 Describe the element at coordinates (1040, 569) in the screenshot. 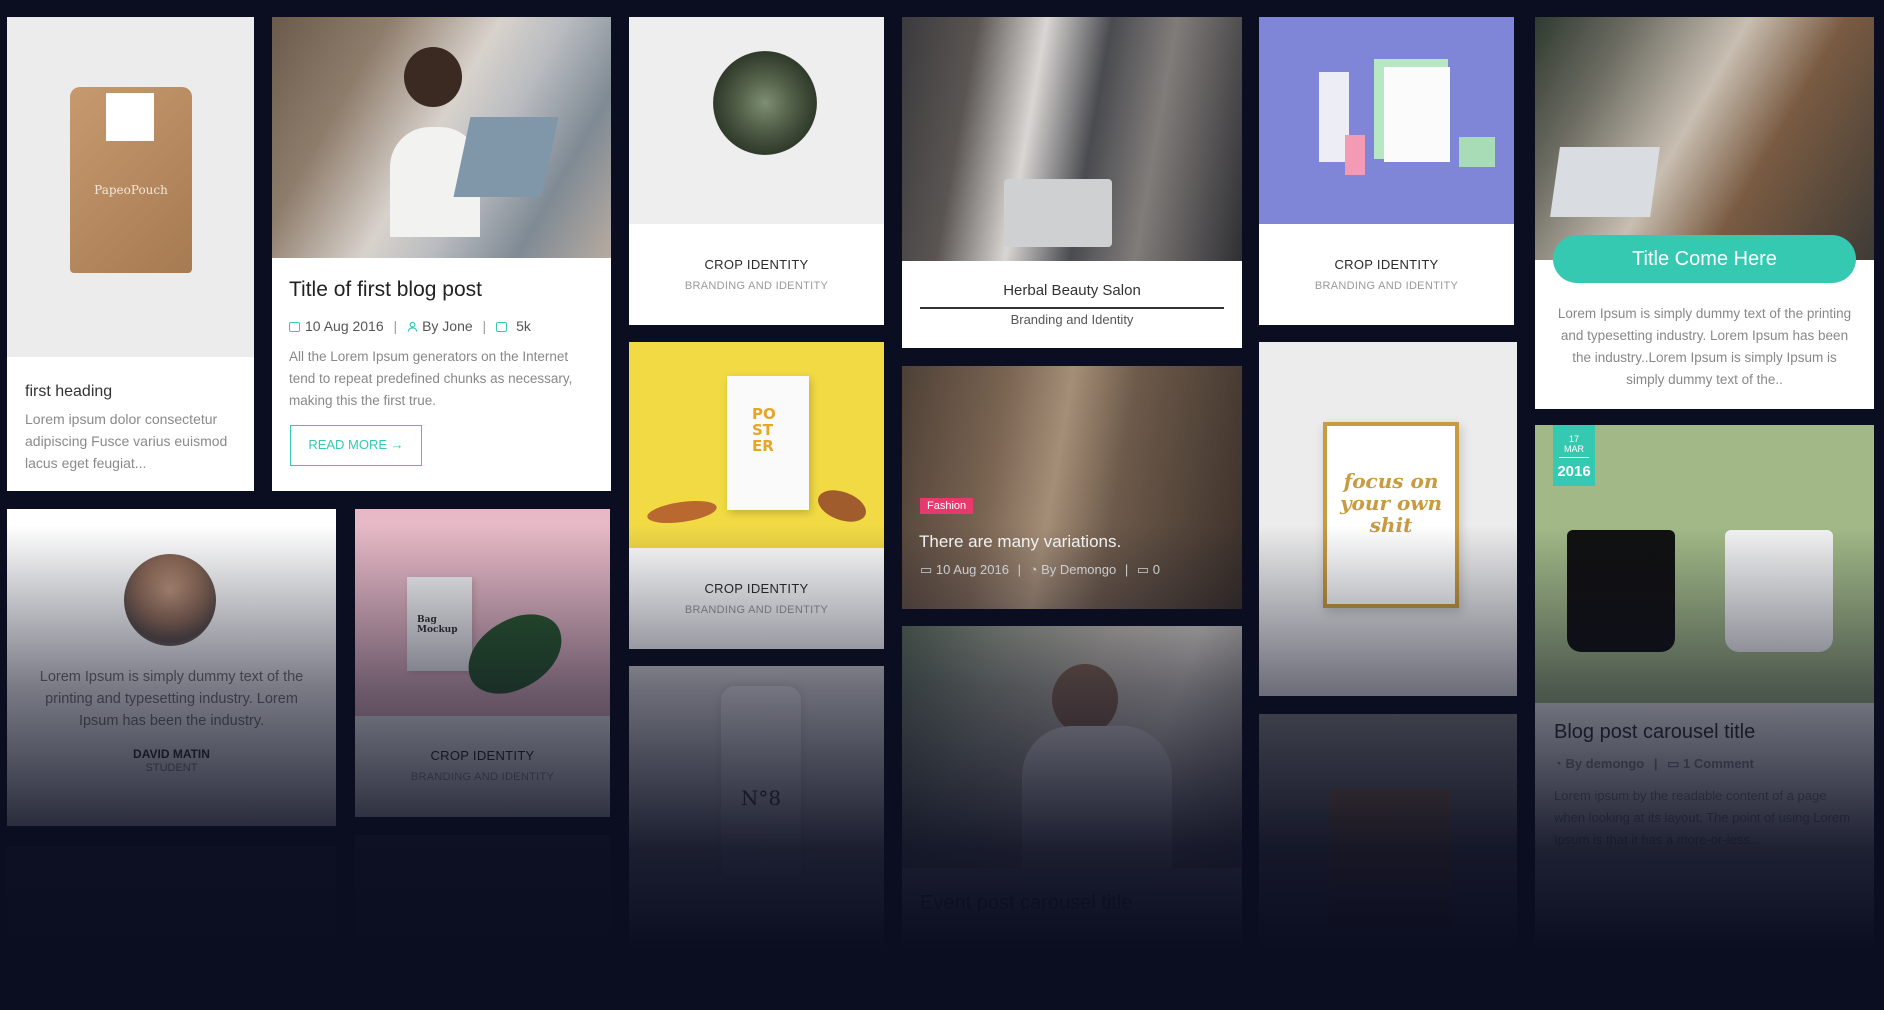

I see `fashion-meta: ▭ 10 Aug 2016 | ◔ By Demongo | ▭ 0` at that location.